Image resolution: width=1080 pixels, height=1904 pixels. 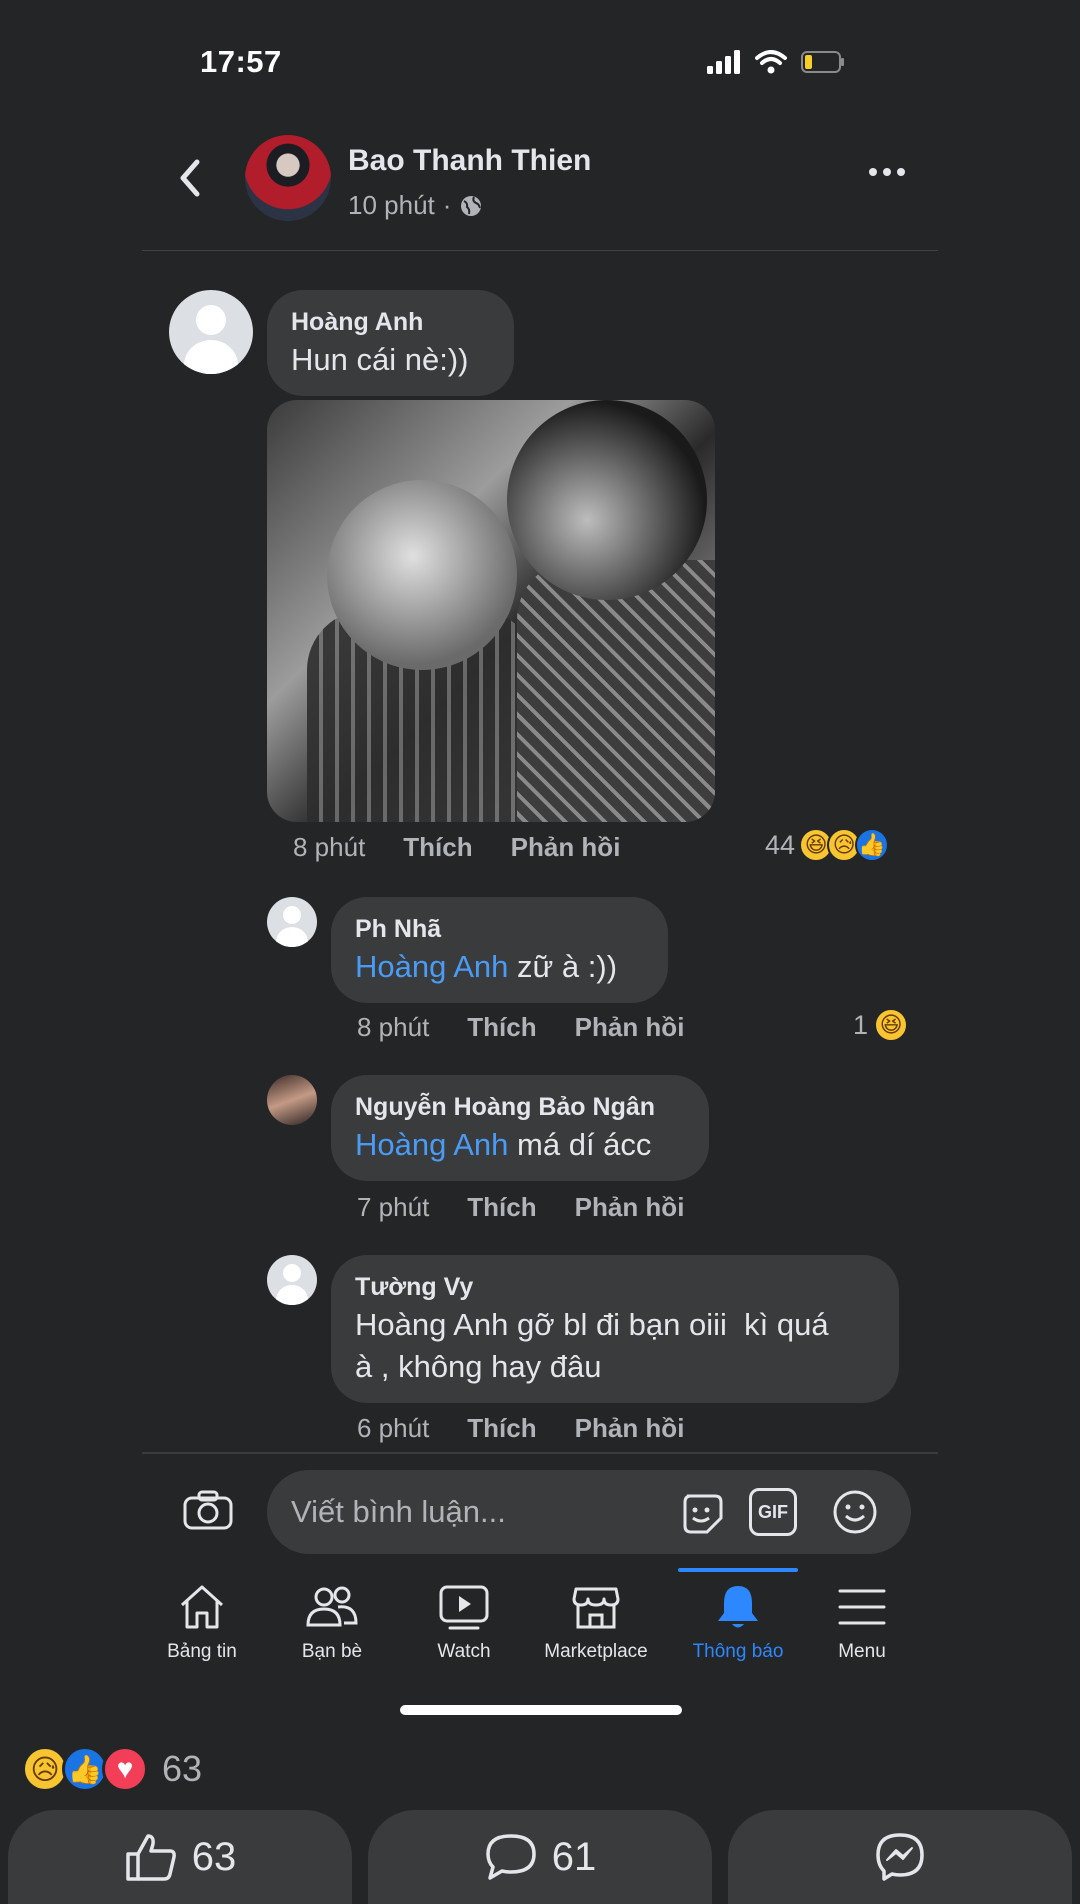 I want to click on battery-icon, so click(x=822, y=62).